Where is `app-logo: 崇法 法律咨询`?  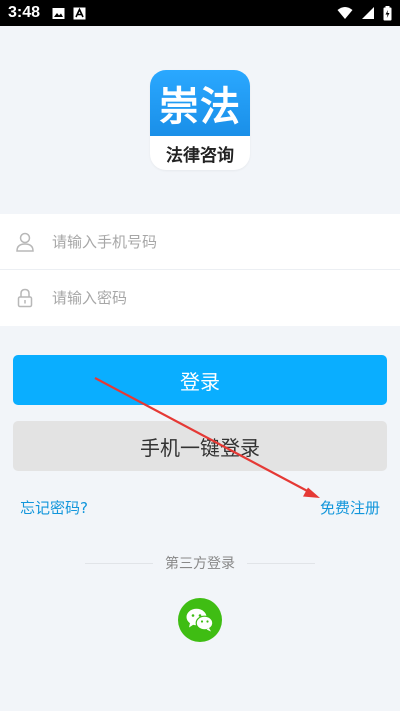
app-logo: 崇法 法律咨询 is located at coordinates (200, 120).